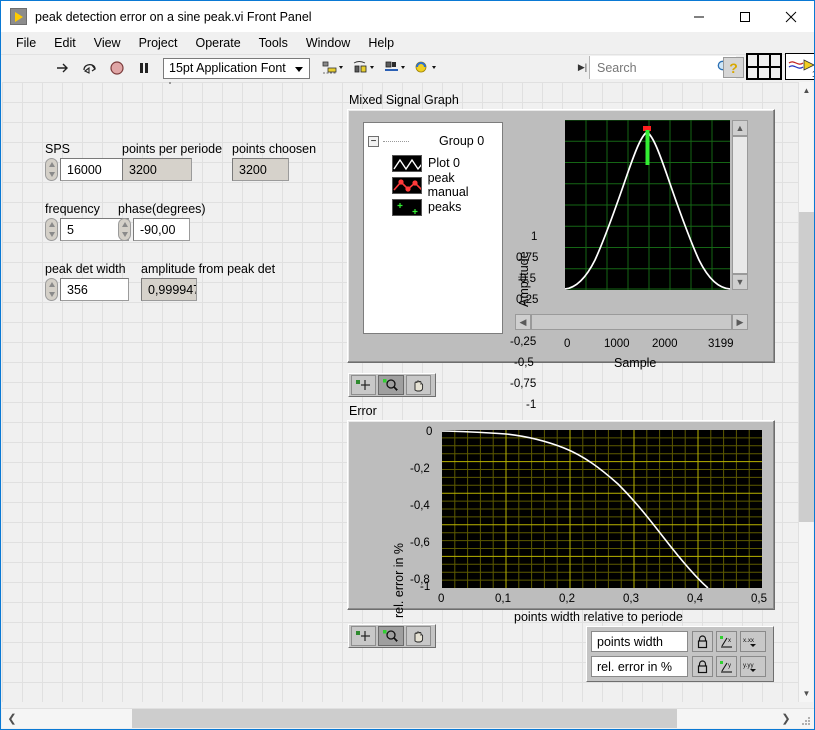 The width and height of the screenshot is (815, 730). What do you see at coordinates (695, 599) in the screenshot?
I see `err-xtick-4: 0,4` at bounding box center [695, 599].